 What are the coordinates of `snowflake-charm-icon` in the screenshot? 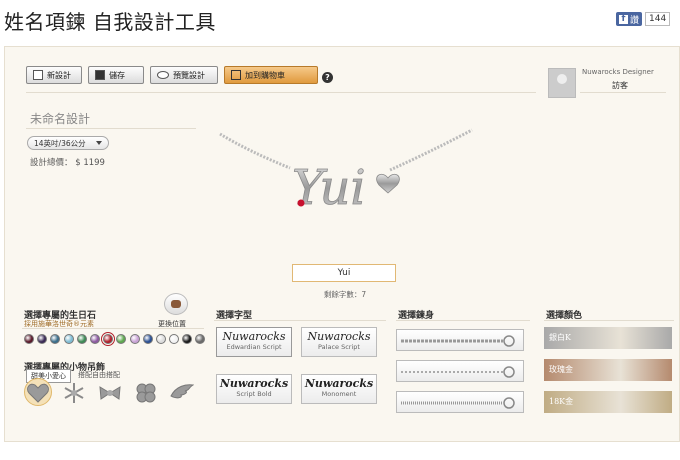 It's located at (74, 393).